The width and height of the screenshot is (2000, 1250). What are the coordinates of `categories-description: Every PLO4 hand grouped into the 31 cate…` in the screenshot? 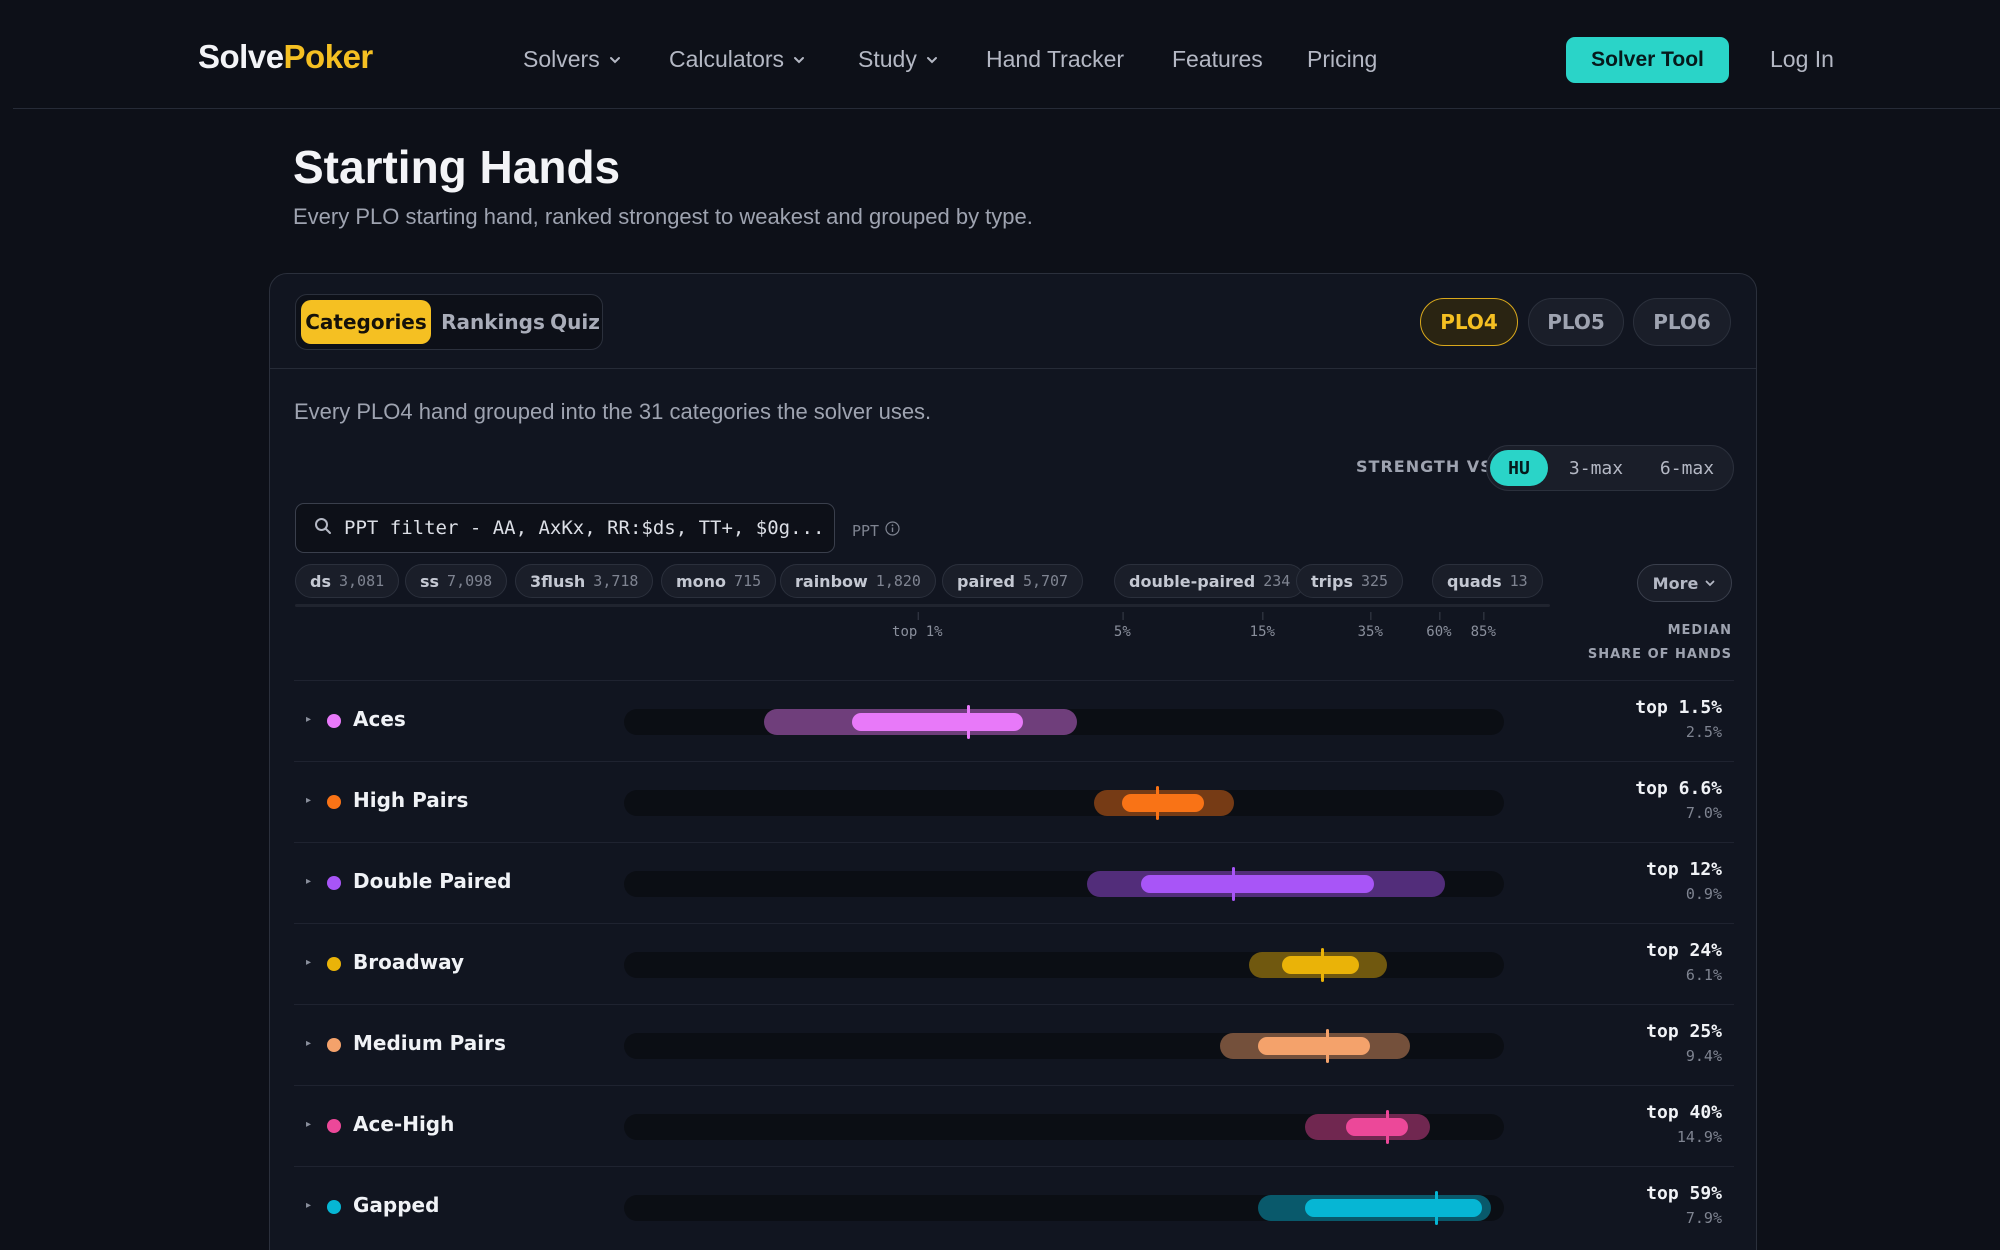 It's located at (613, 411).